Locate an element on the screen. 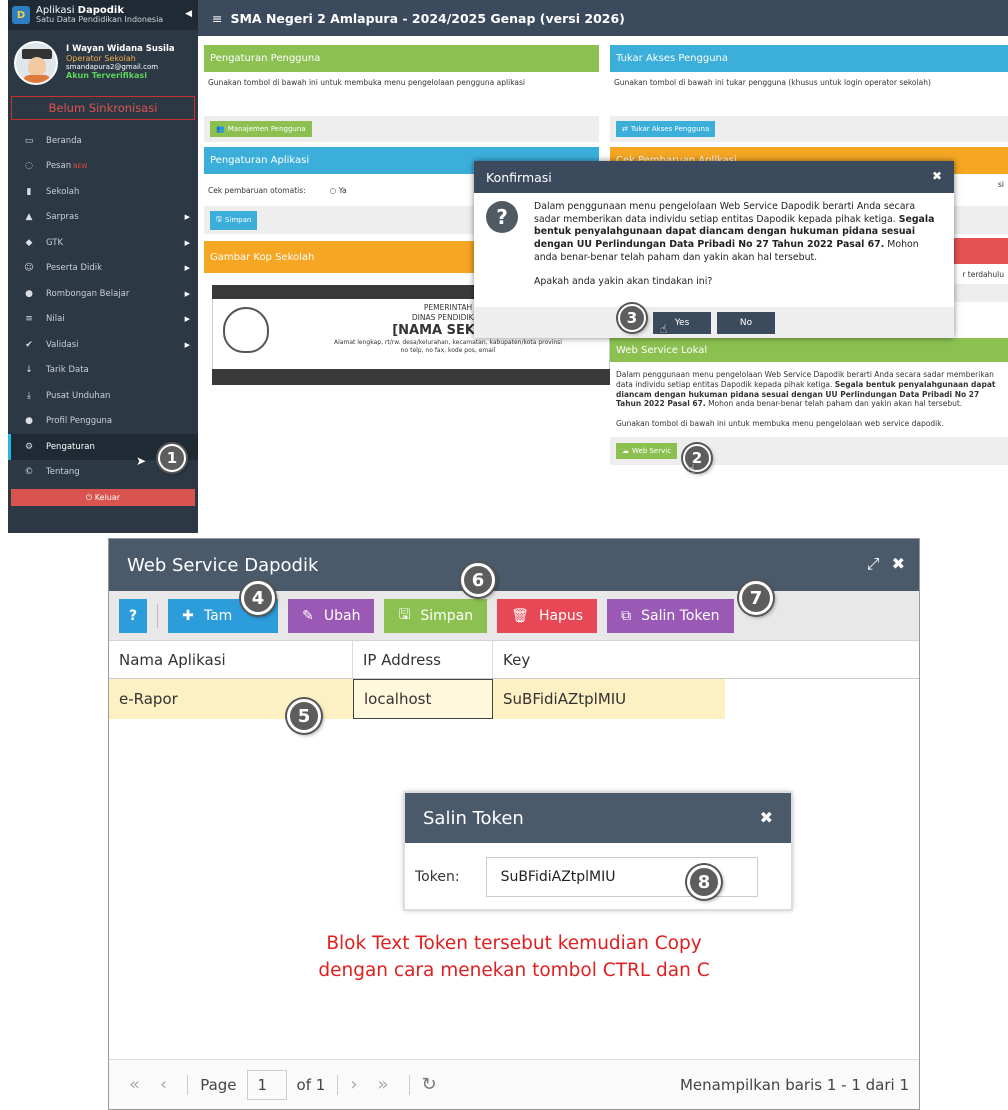  sync-status: Belum Sinkronisasi is located at coordinates (103, 108).